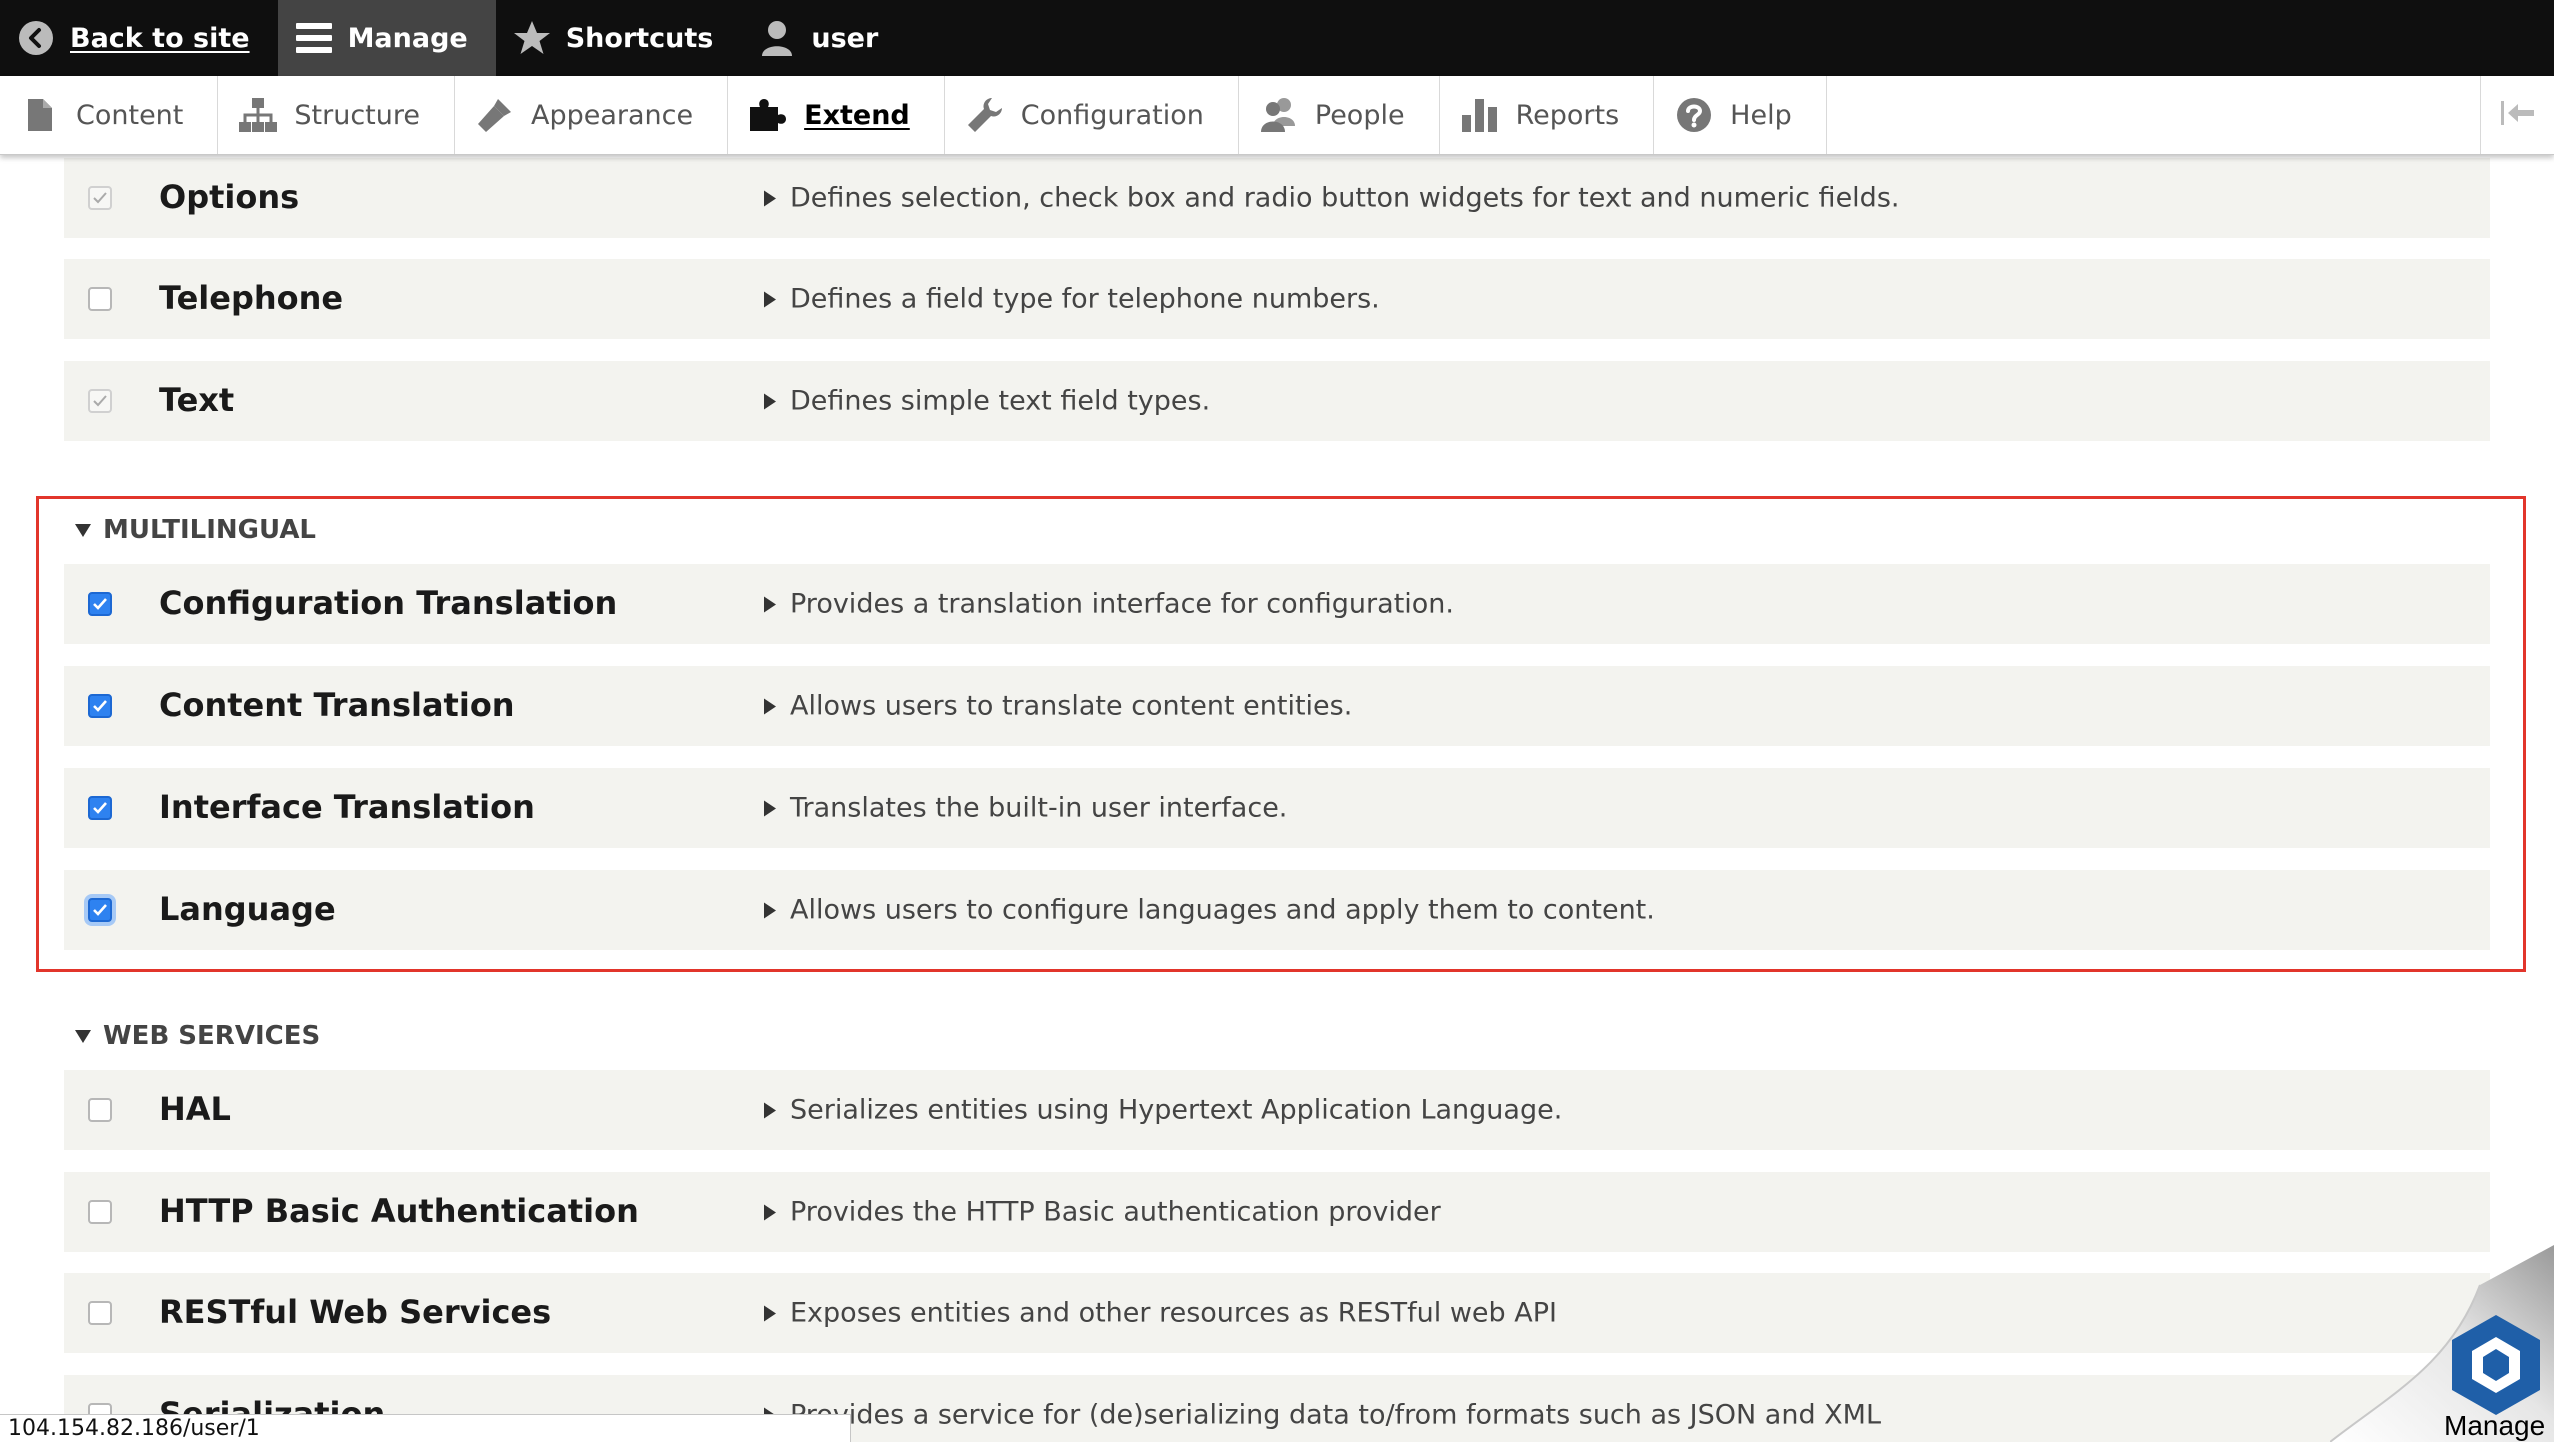 This screenshot has height=1442, width=2554. I want to click on module-row-text: Text Defines simple text field types., so click(1277, 401).